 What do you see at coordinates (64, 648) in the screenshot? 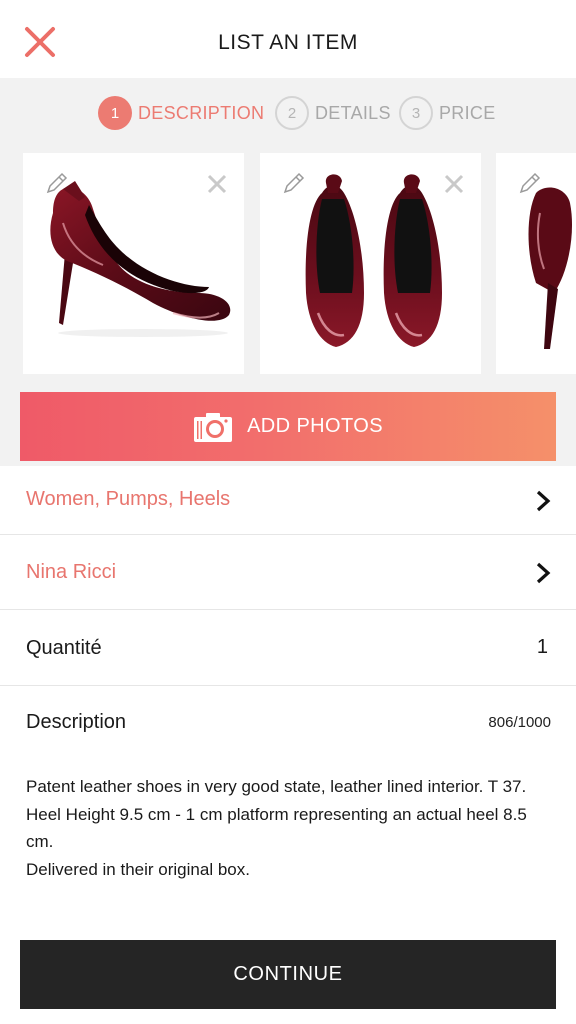
I see `quantity-label: Quantité` at bounding box center [64, 648].